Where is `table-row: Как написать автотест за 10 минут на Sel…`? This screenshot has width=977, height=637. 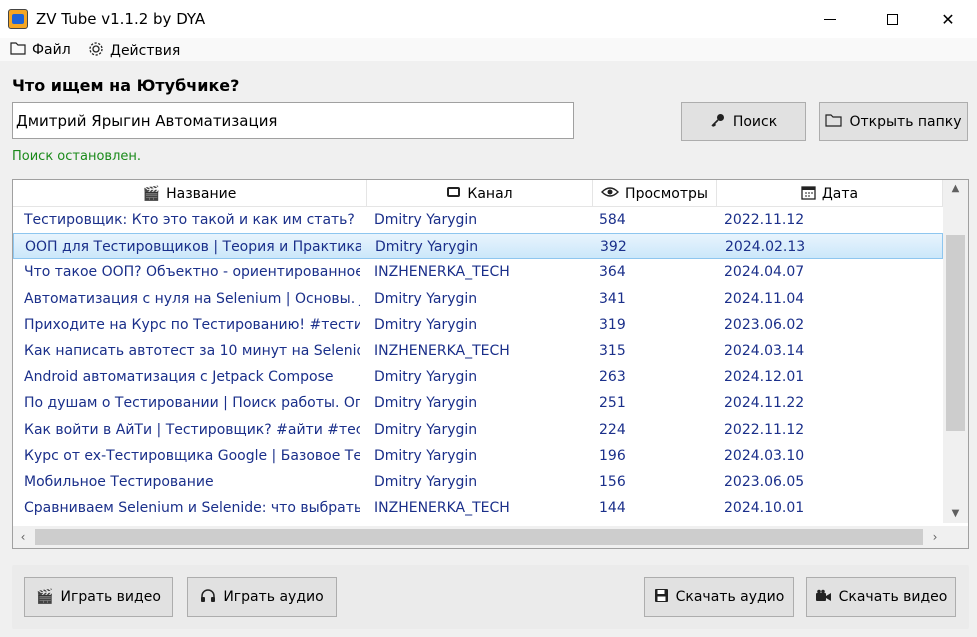 table-row: Как написать автотест за 10 минут на Sel… is located at coordinates (478, 351).